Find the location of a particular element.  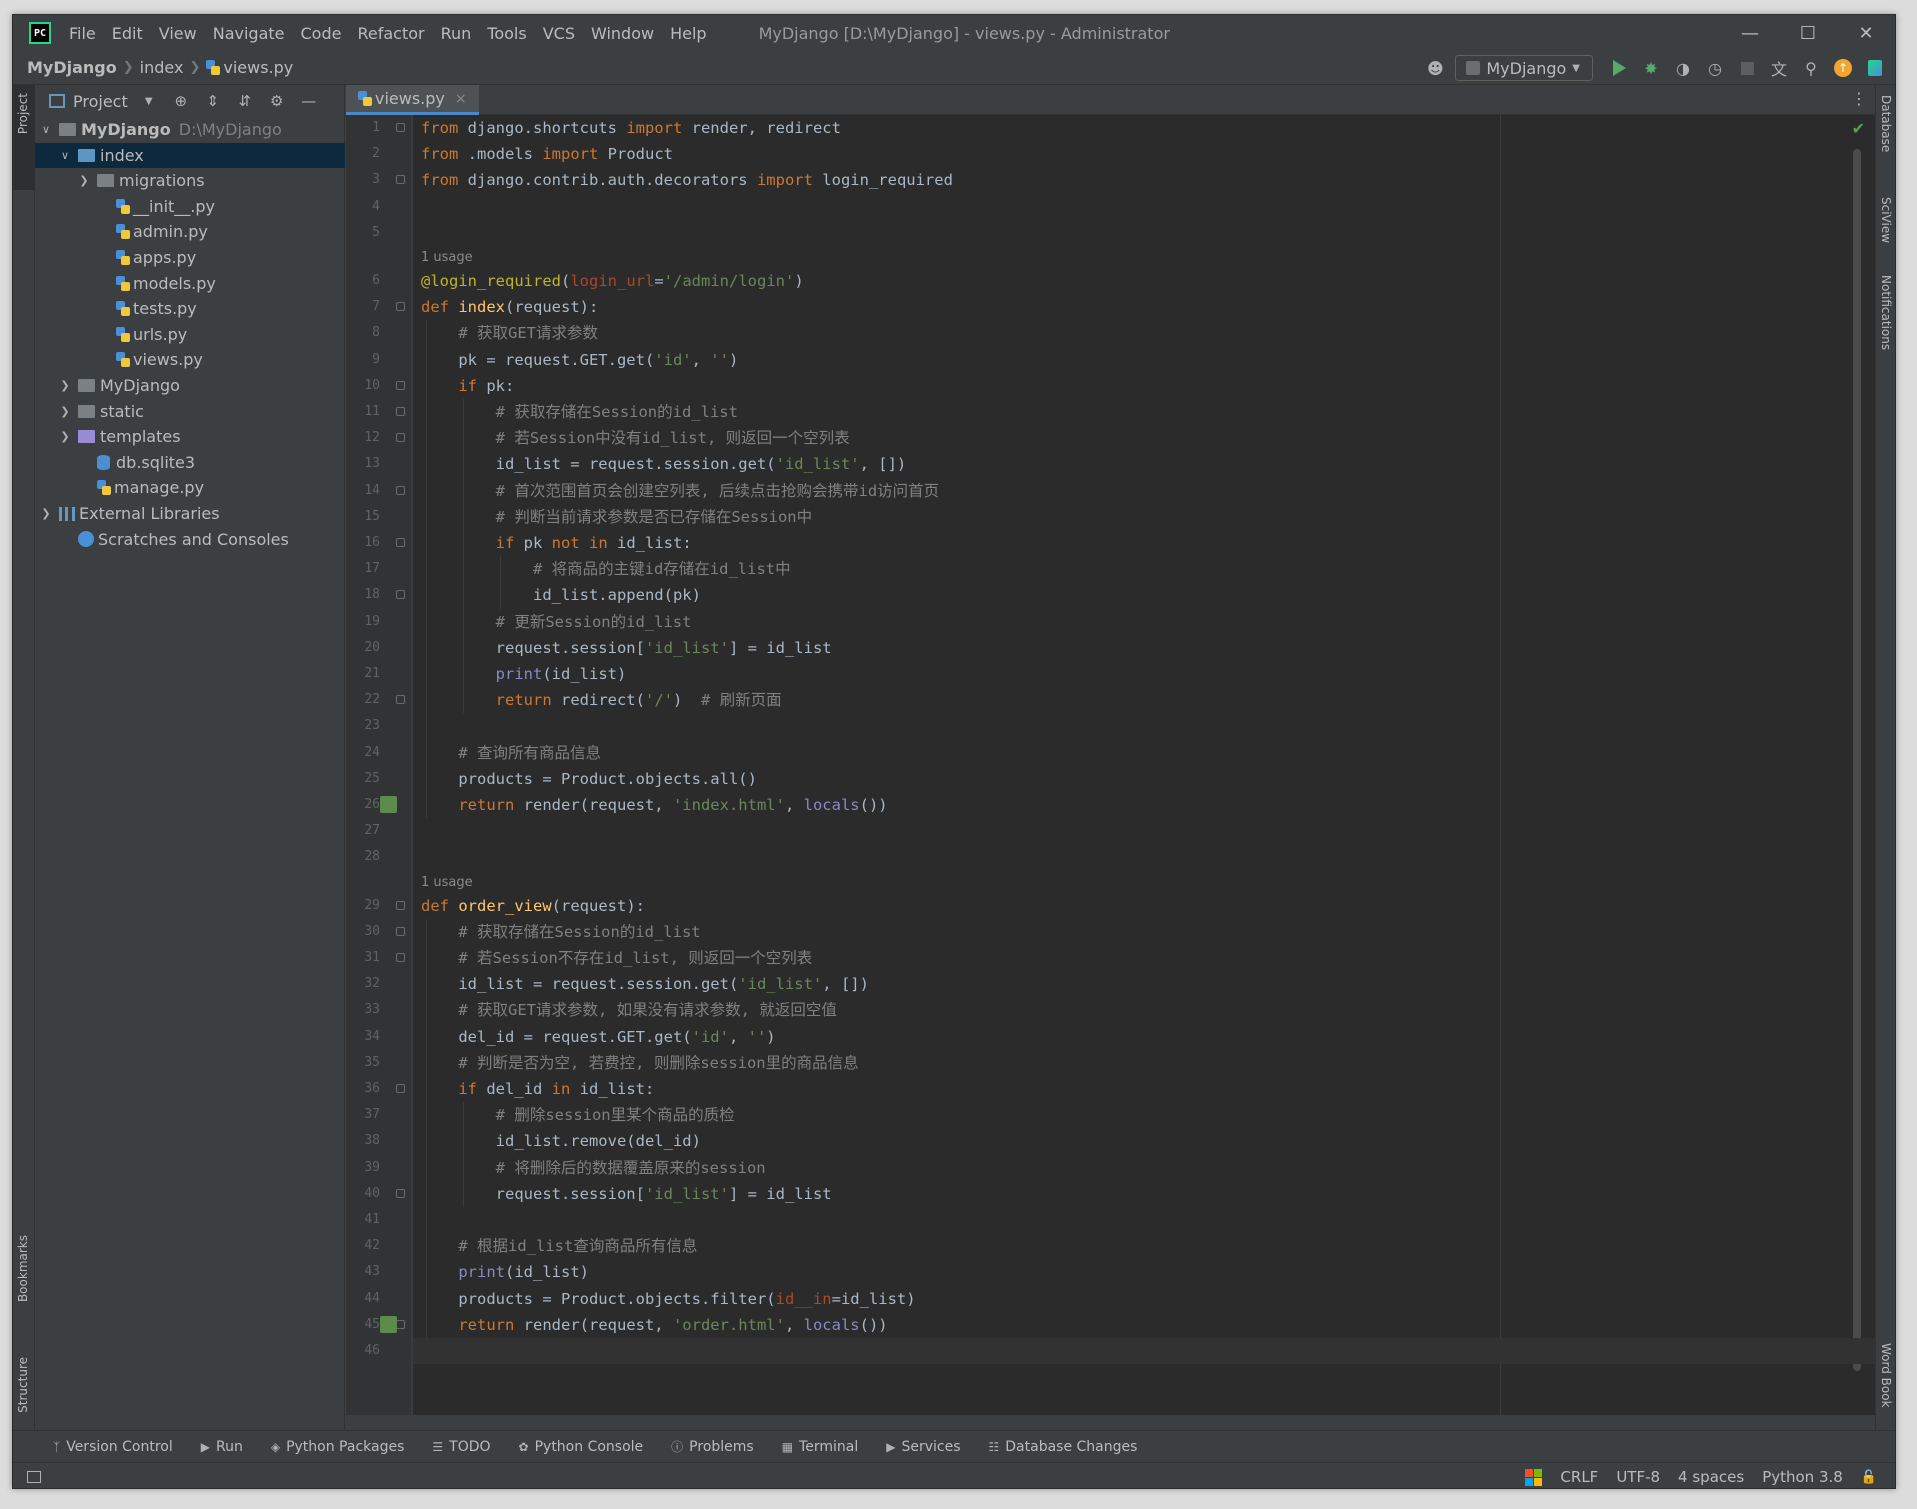

code-line: # 判断当前请求参数是否已存储在Session中 is located at coordinates (617, 517).